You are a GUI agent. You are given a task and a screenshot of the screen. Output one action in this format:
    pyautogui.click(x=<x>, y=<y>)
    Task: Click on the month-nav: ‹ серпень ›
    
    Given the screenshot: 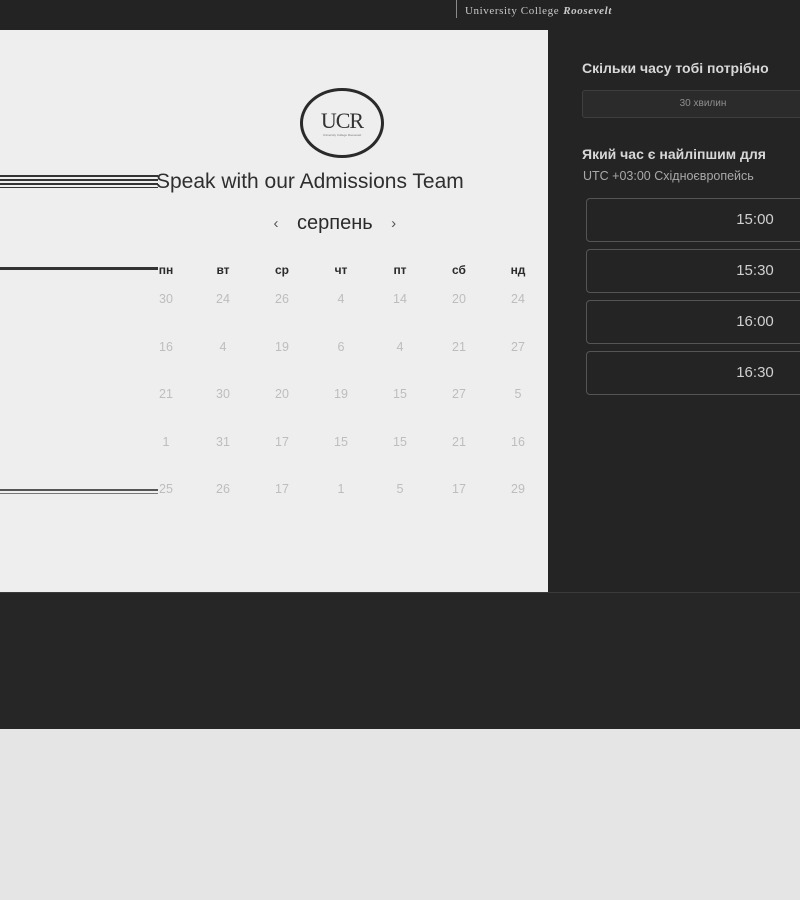 What is the action you would take?
    pyautogui.click(x=335, y=223)
    